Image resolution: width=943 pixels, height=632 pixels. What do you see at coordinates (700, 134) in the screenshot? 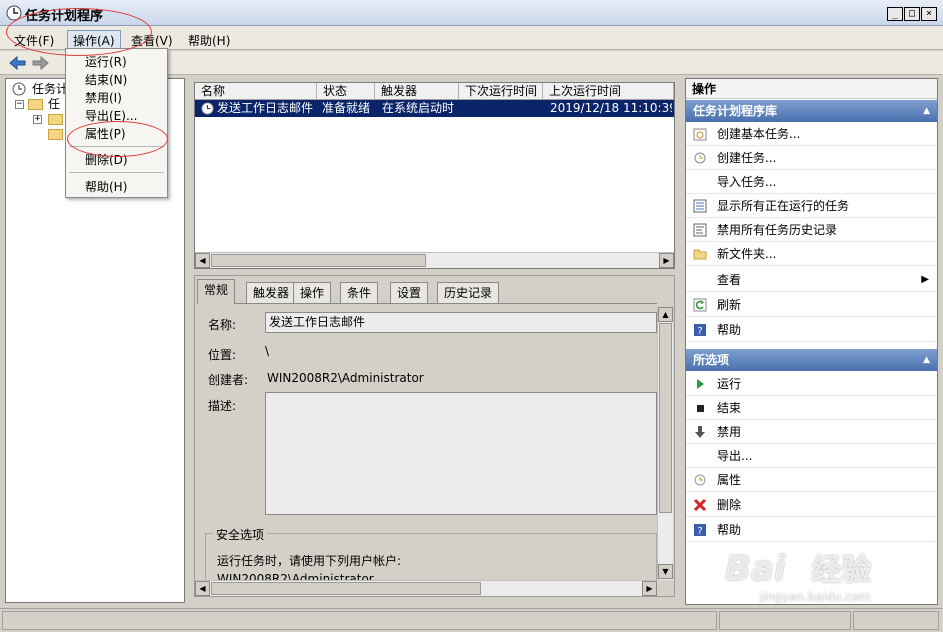
I see `create-basic-task-icon` at bounding box center [700, 134].